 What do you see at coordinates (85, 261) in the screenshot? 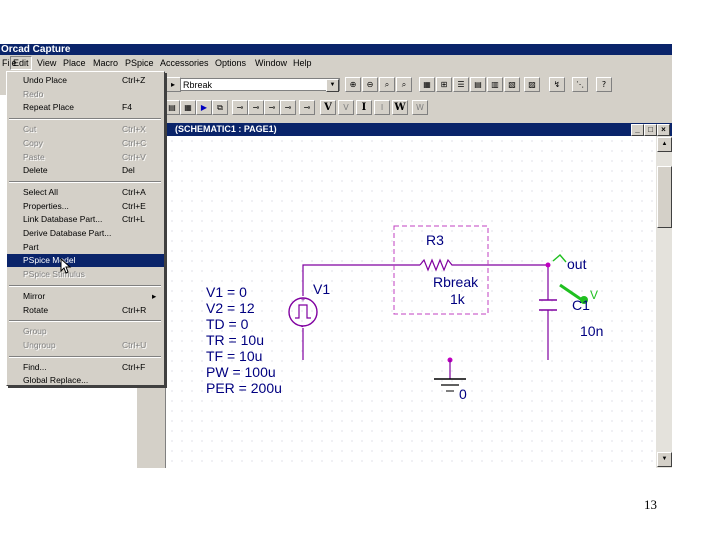
I see `menu-item-pspice-model: PSpice Model` at bounding box center [85, 261].